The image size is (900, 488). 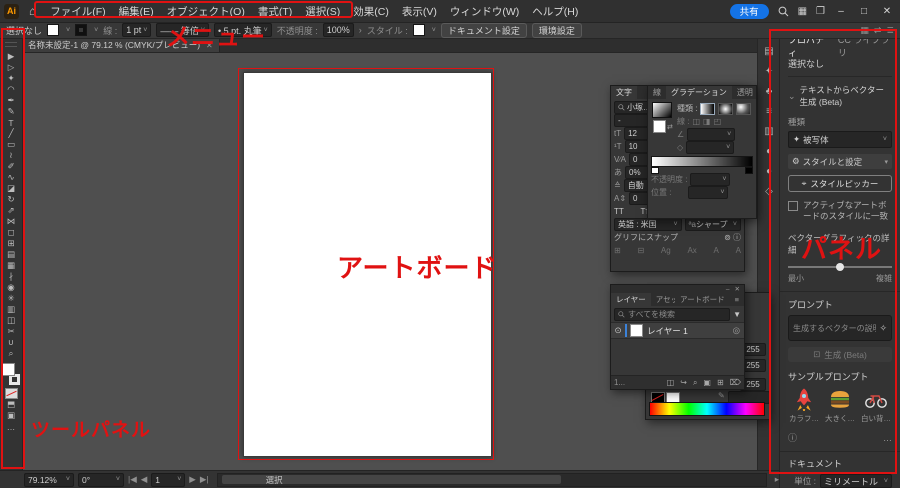 What do you see at coordinates (11, 188) in the screenshot?
I see `eraser-tool: ◪` at bounding box center [11, 188].